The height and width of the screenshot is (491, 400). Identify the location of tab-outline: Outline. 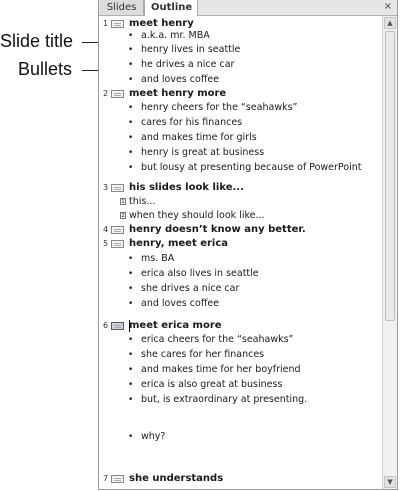
(171, 8).